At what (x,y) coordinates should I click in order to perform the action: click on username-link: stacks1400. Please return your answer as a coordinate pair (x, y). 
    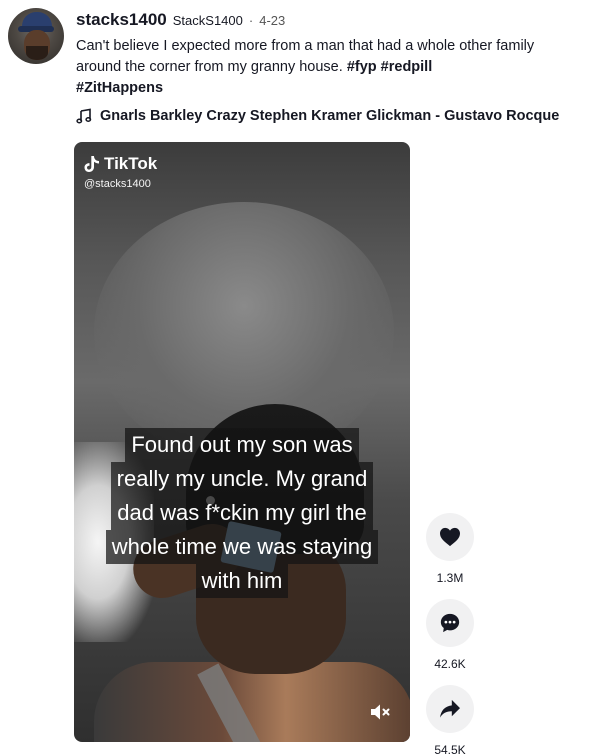
    Looking at the image, I should click on (121, 20).